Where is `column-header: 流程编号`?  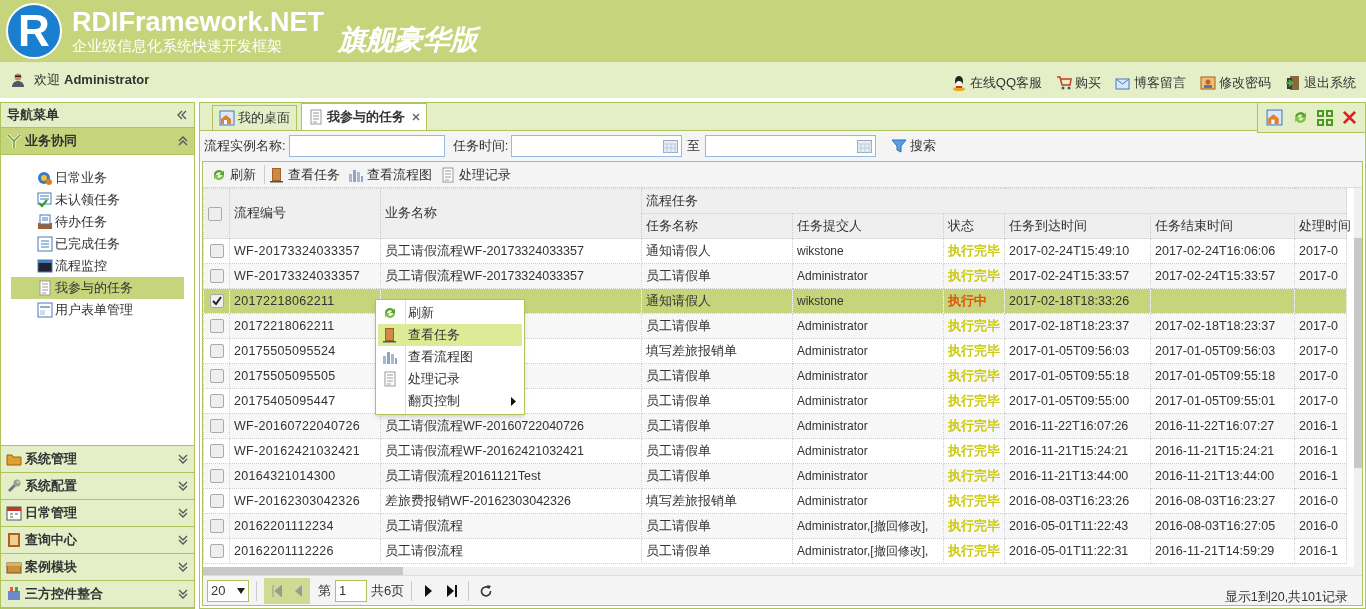 column-header: 流程编号 is located at coordinates (305, 213).